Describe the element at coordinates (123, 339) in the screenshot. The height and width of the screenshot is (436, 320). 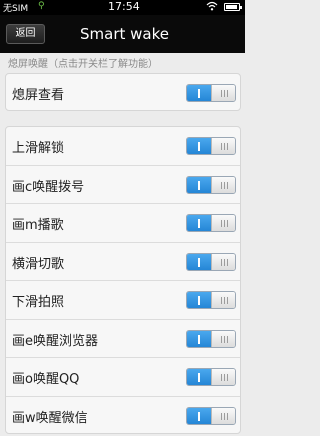
I see `setting-row: 画e唤醒浏览器` at that location.